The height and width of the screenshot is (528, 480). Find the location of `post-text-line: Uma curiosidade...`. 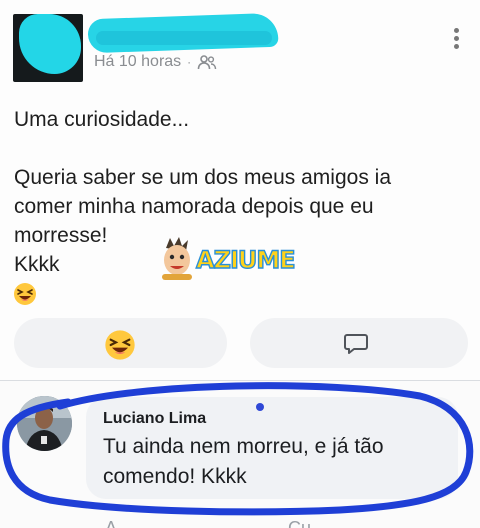

post-text-line: Uma curiosidade... is located at coordinates (102, 119).